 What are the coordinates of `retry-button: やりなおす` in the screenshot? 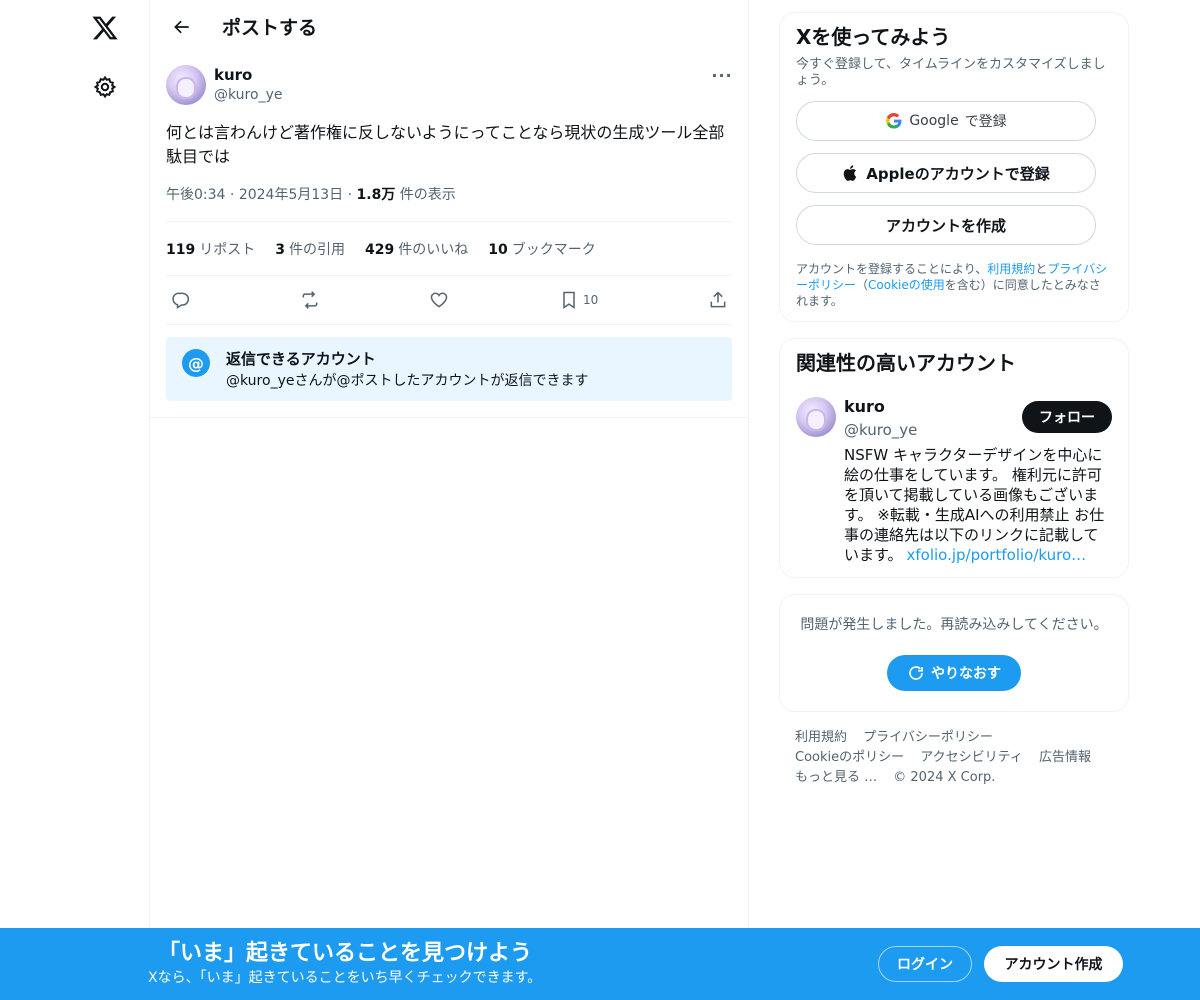 It's located at (954, 673).